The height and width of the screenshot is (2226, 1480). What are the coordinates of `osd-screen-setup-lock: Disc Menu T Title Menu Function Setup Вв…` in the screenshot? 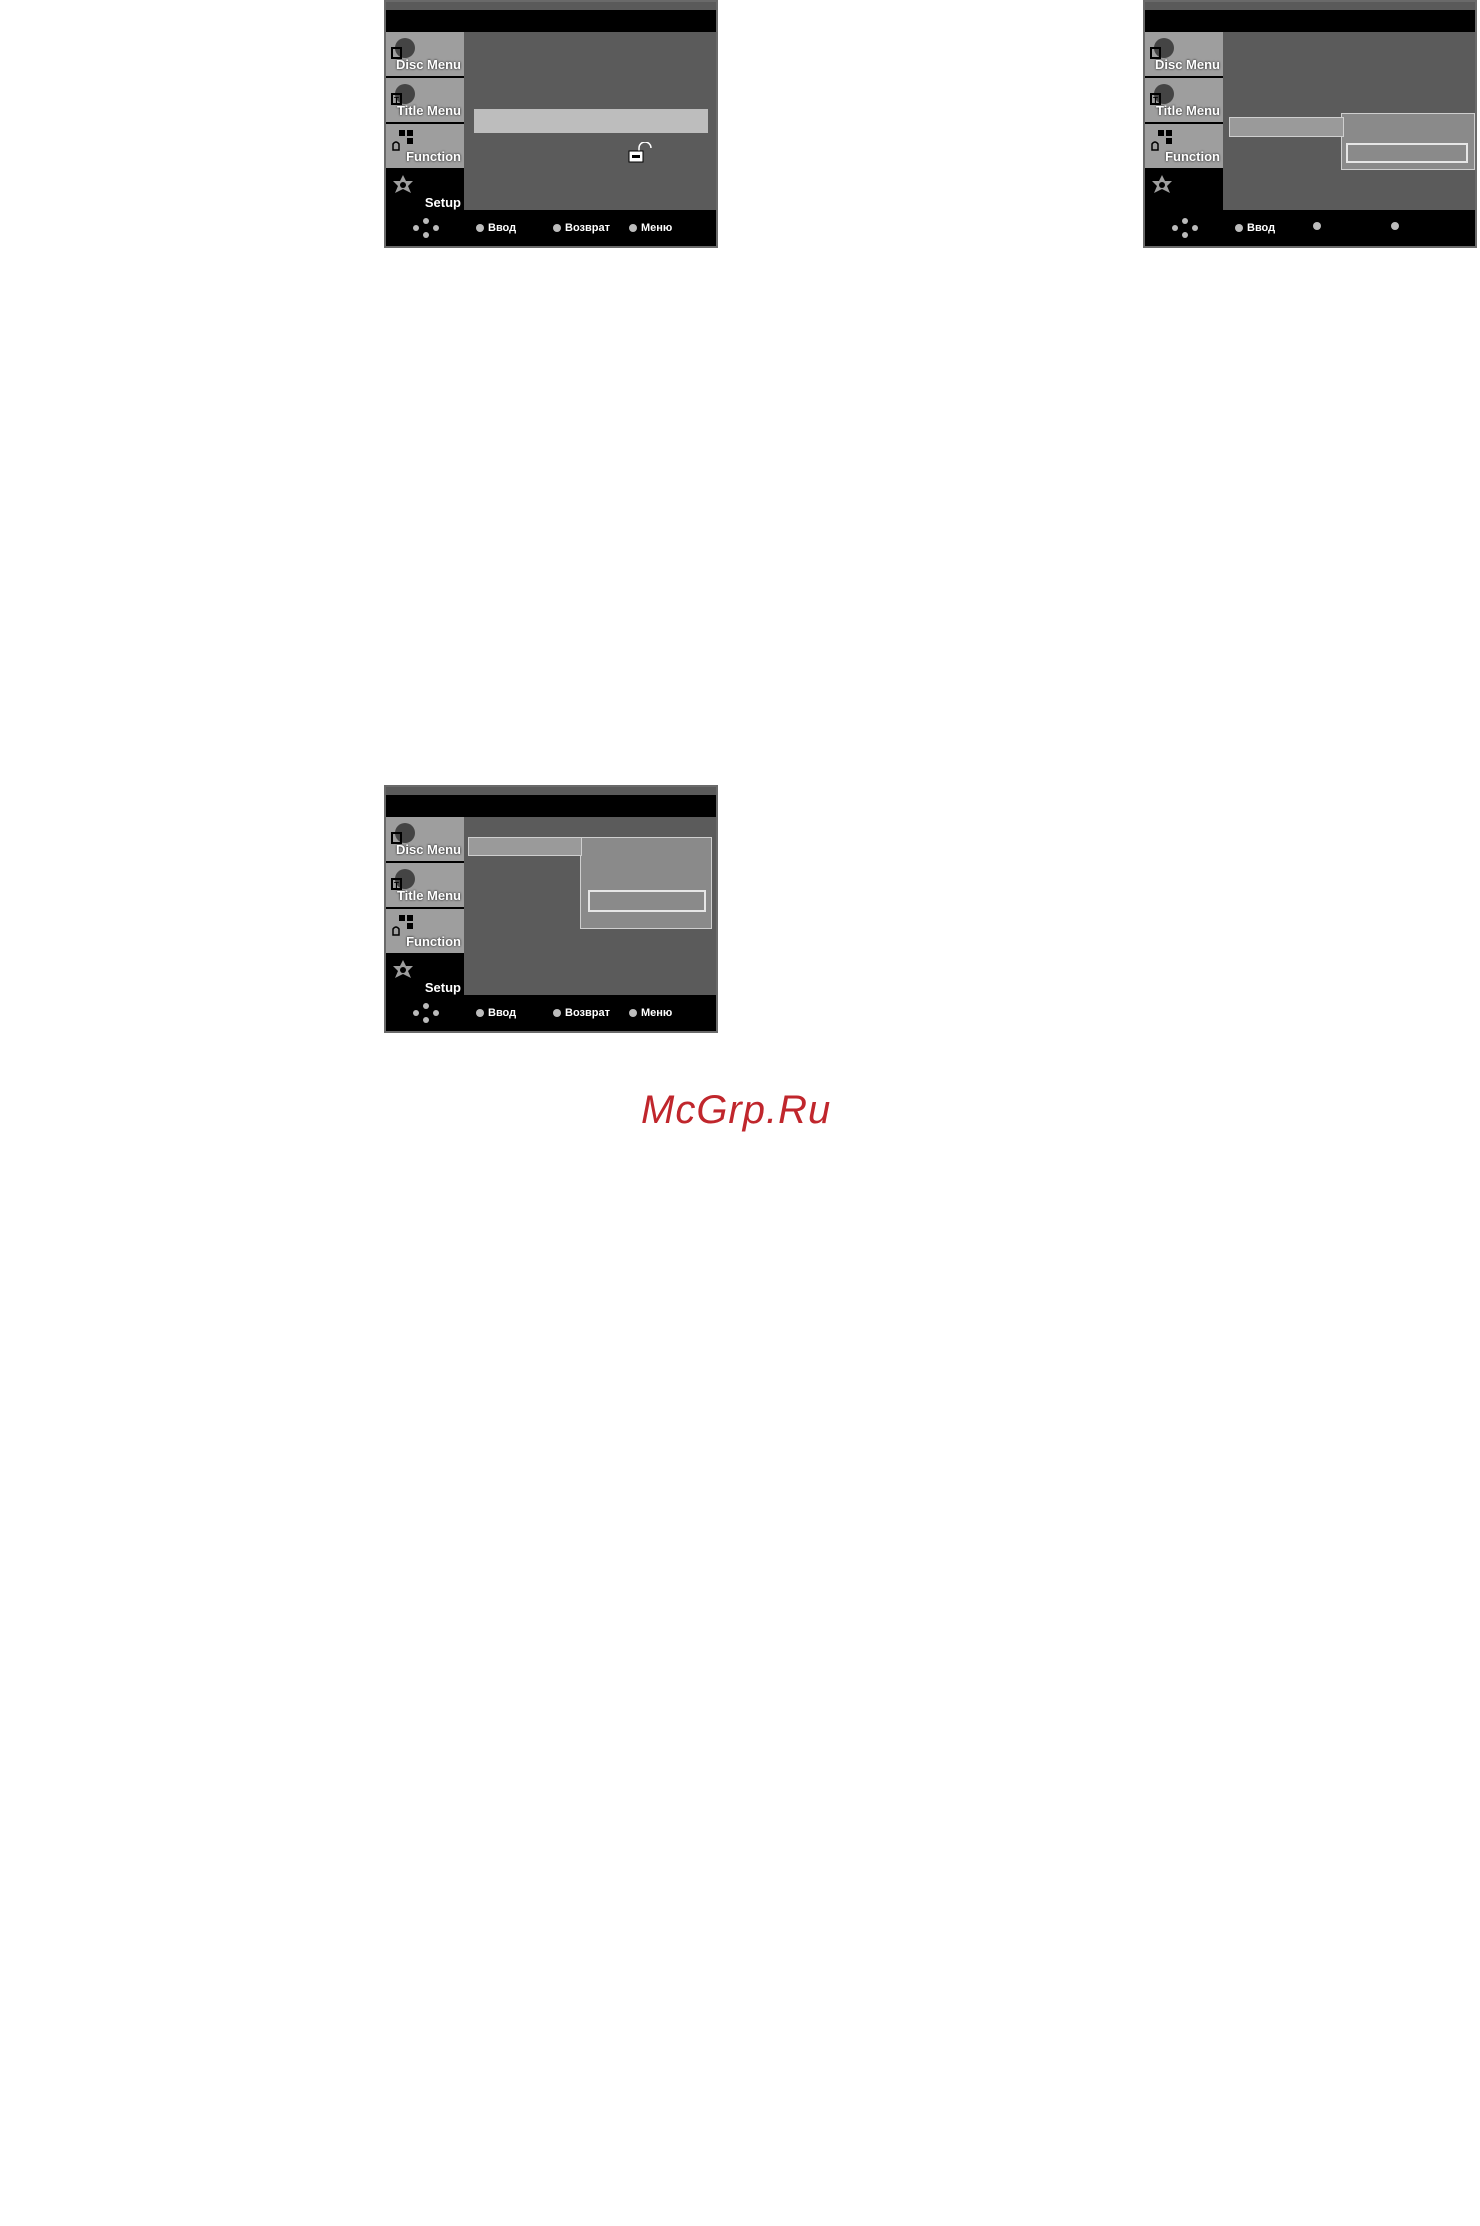 It's located at (551, 124).